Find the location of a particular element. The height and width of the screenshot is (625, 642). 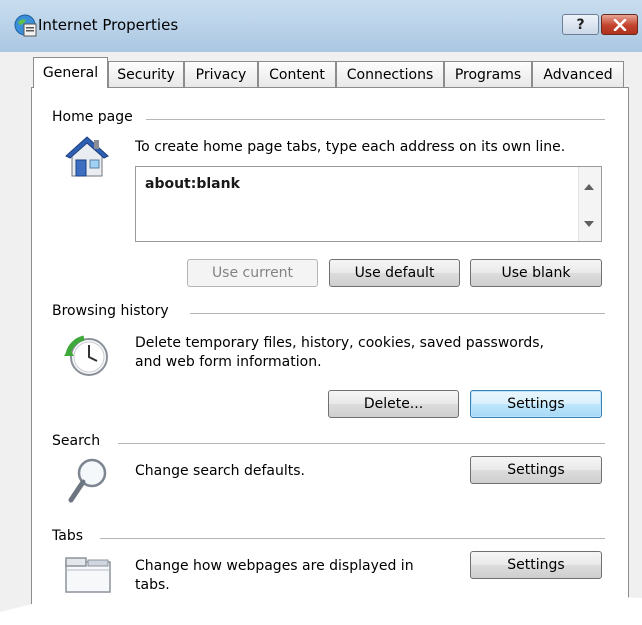

search-settings-button: Settings is located at coordinates (536, 470).